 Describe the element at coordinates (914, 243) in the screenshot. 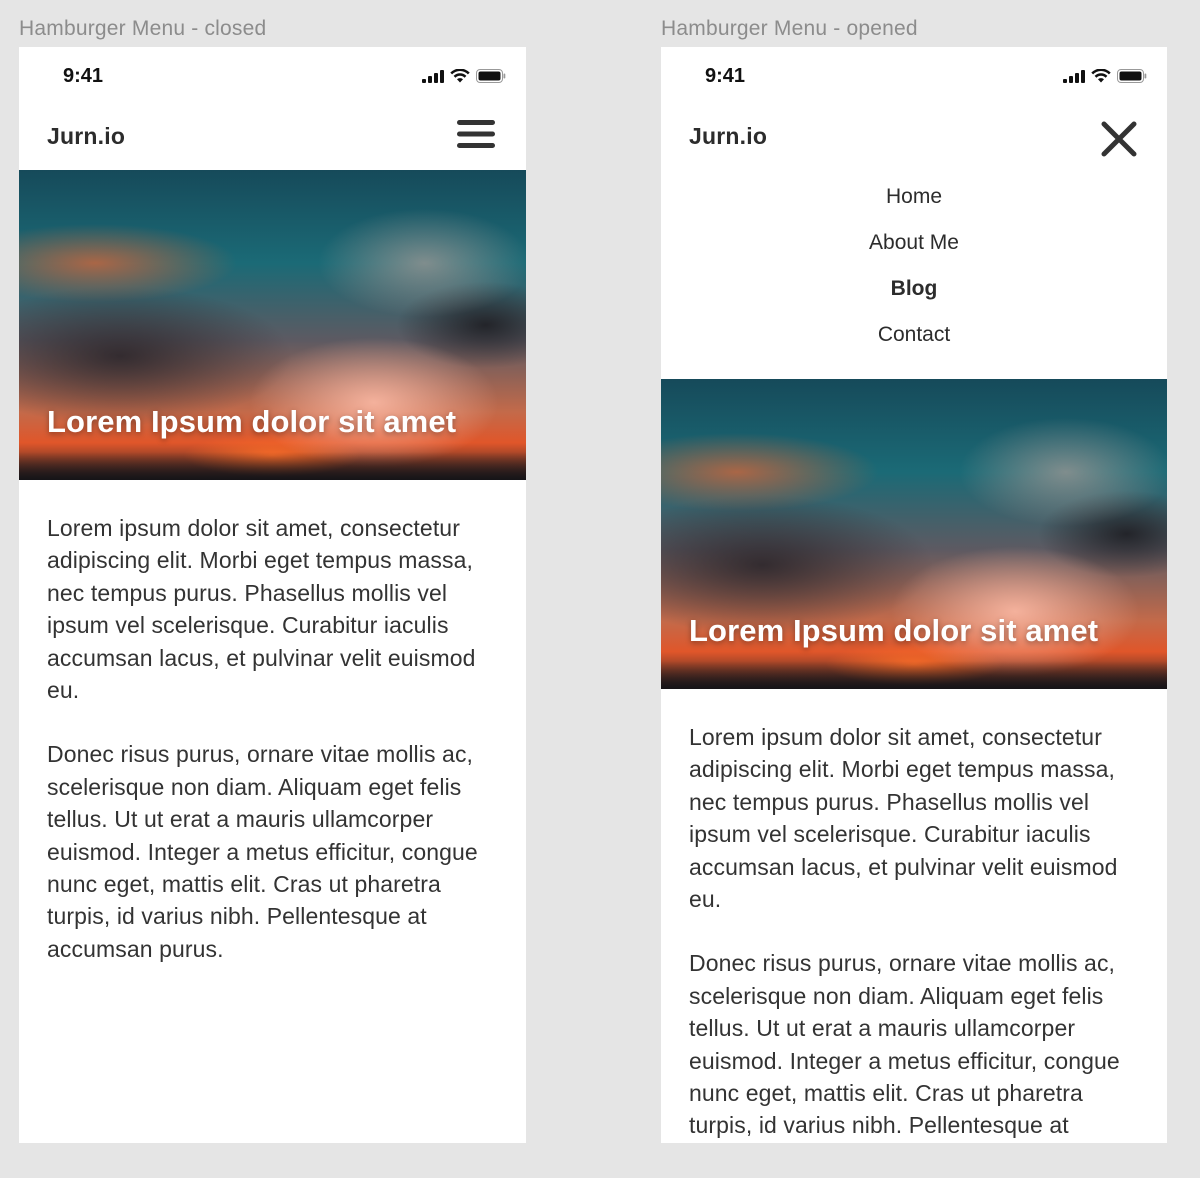

I see `menu-item-about-me: About Me` at that location.